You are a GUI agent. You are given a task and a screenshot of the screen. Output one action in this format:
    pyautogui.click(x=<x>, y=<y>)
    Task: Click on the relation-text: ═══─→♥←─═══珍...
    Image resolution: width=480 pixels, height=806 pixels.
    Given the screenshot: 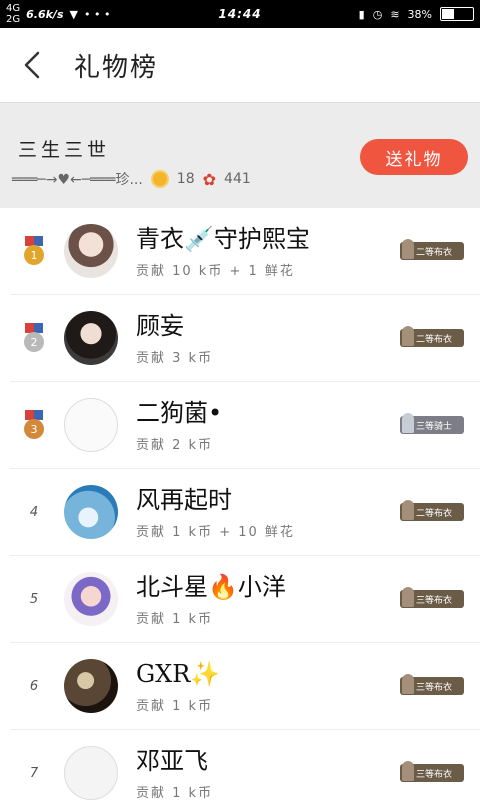 What is the action you would take?
    pyautogui.click(x=77, y=180)
    